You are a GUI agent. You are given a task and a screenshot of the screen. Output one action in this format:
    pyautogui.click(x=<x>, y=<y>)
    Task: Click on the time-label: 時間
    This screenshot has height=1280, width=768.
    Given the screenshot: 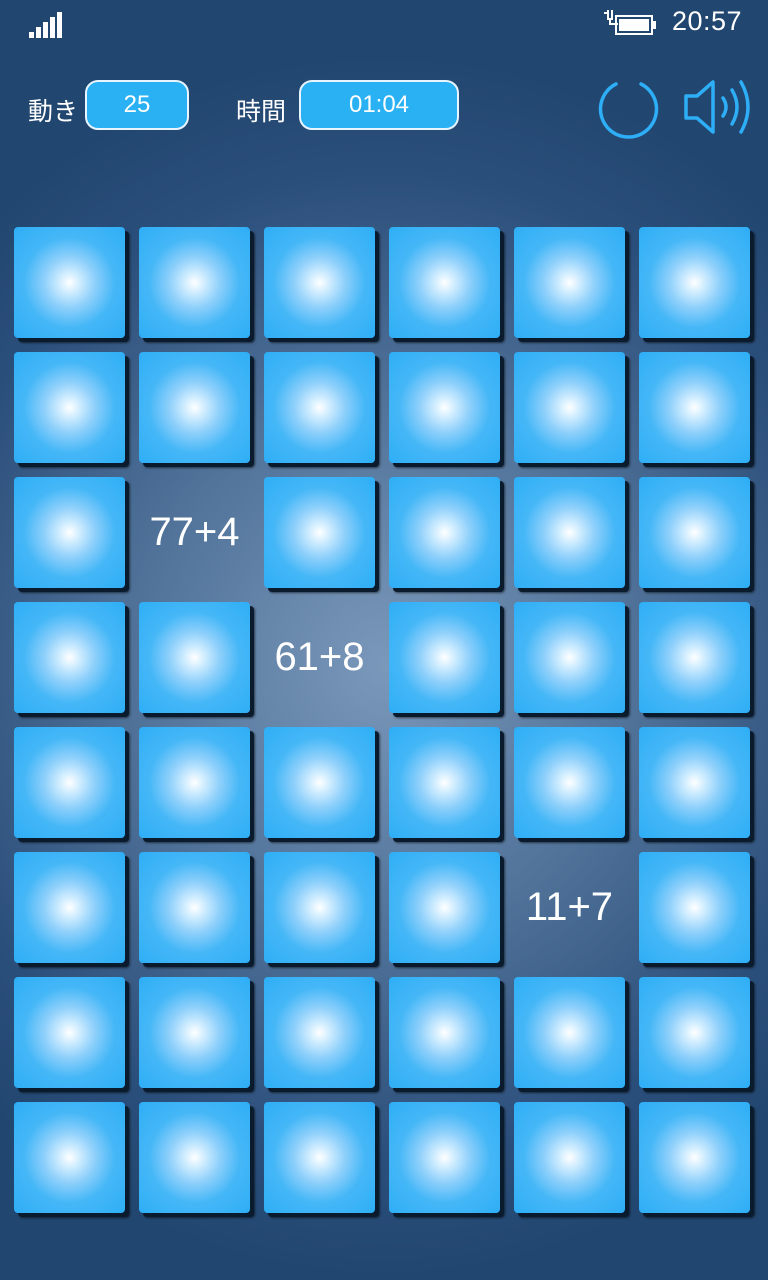 What is the action you would take?
    pyautogui.click(x=261, y=111)
    